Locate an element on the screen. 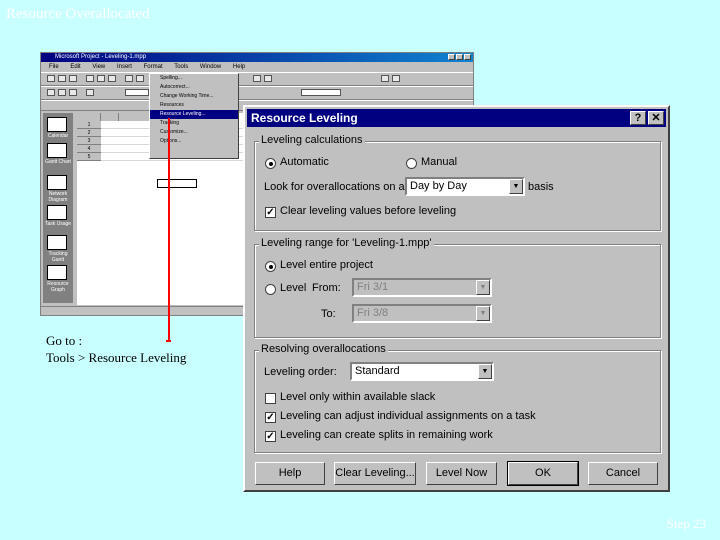 This screenshot has width=720, height=540. preview-icon is located at coordinates (101, 78).